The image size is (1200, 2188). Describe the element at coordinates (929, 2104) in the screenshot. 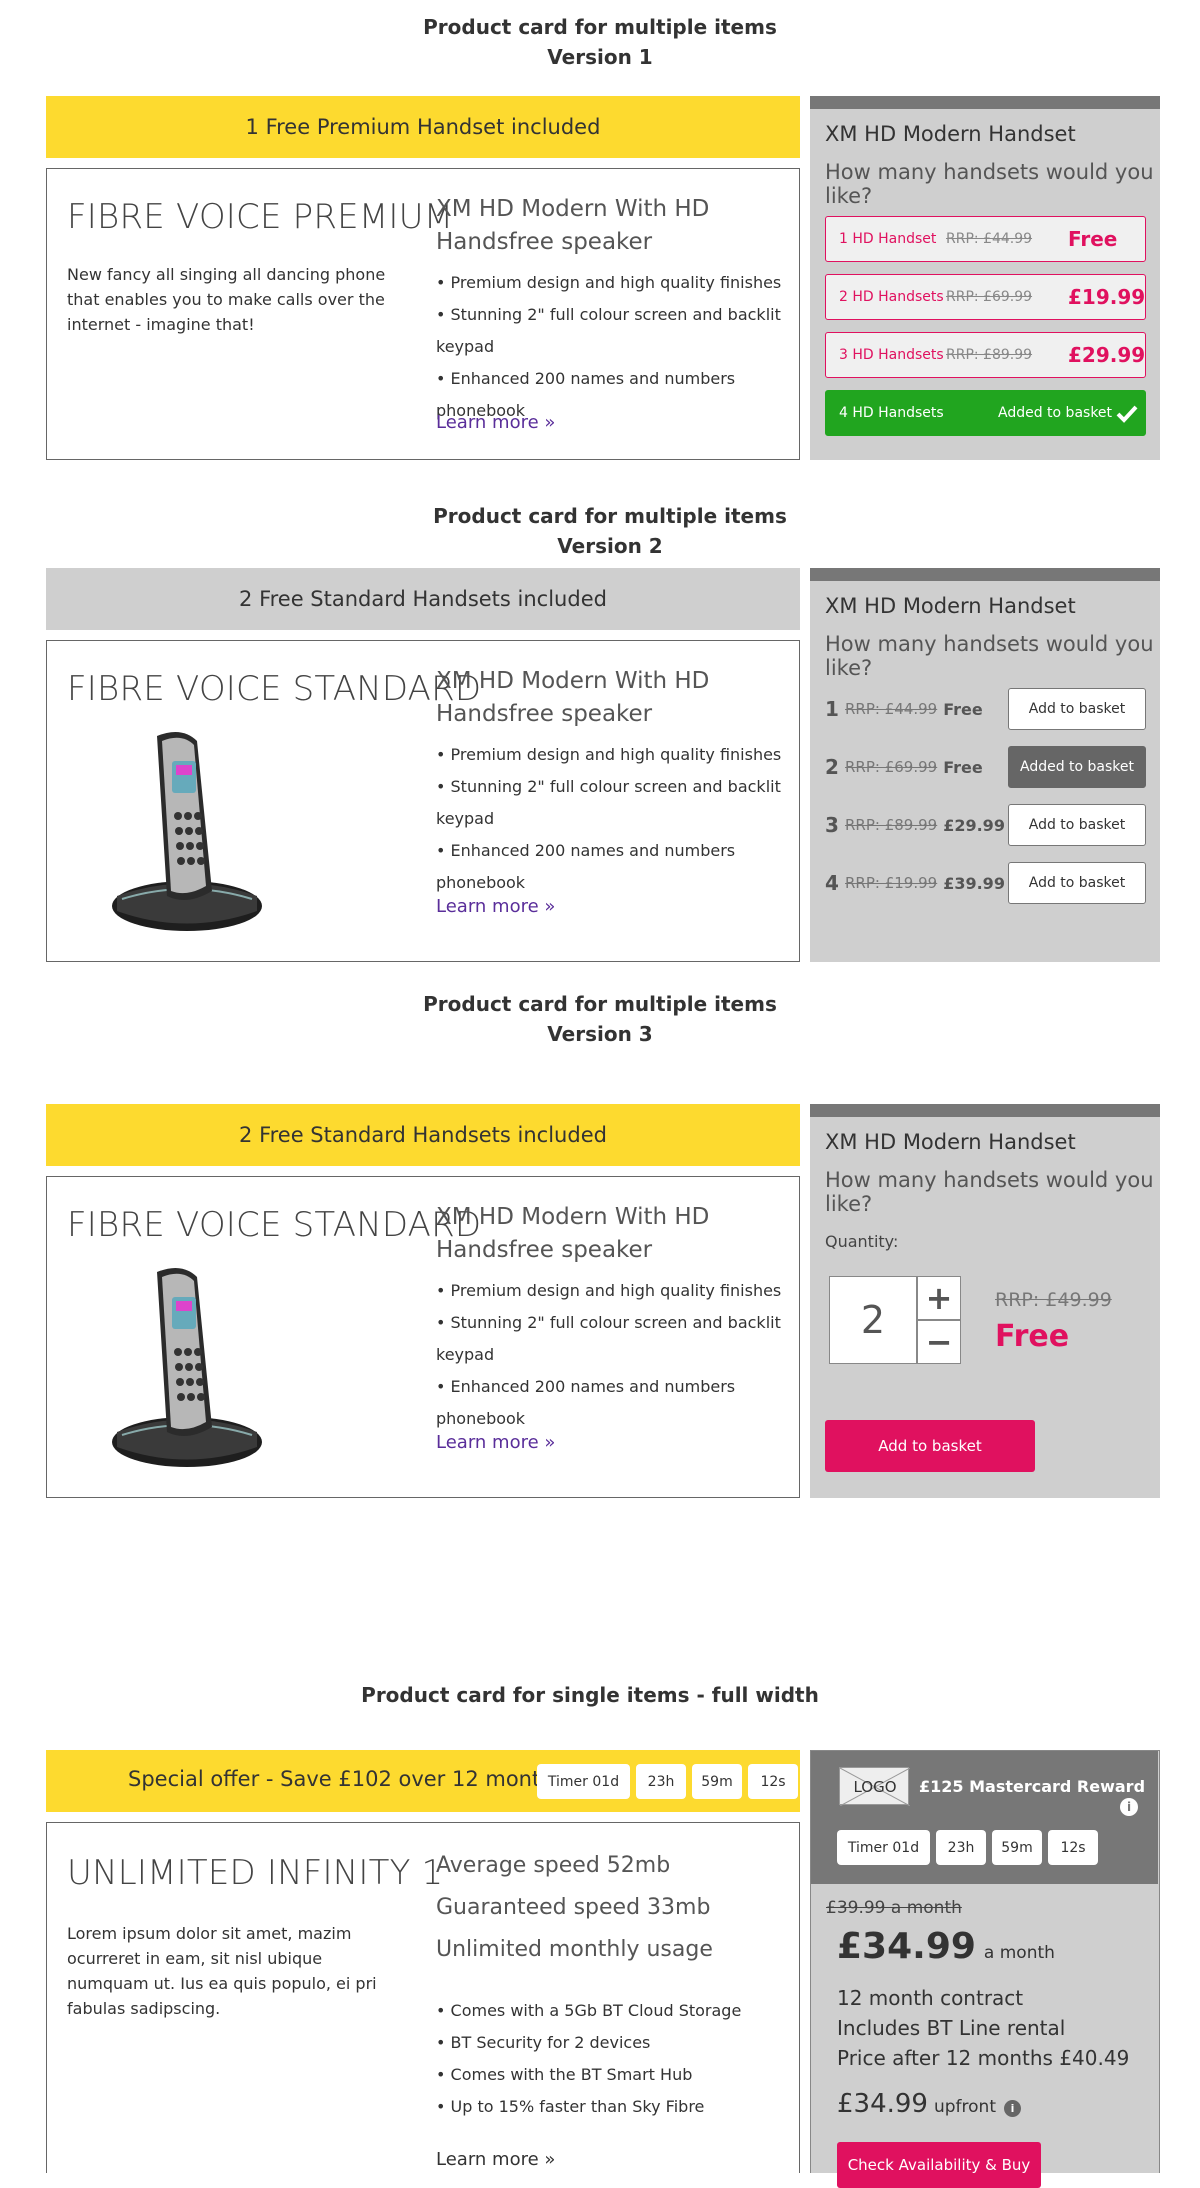

I see `upfront-price: £34.99 upfront i` at that location.